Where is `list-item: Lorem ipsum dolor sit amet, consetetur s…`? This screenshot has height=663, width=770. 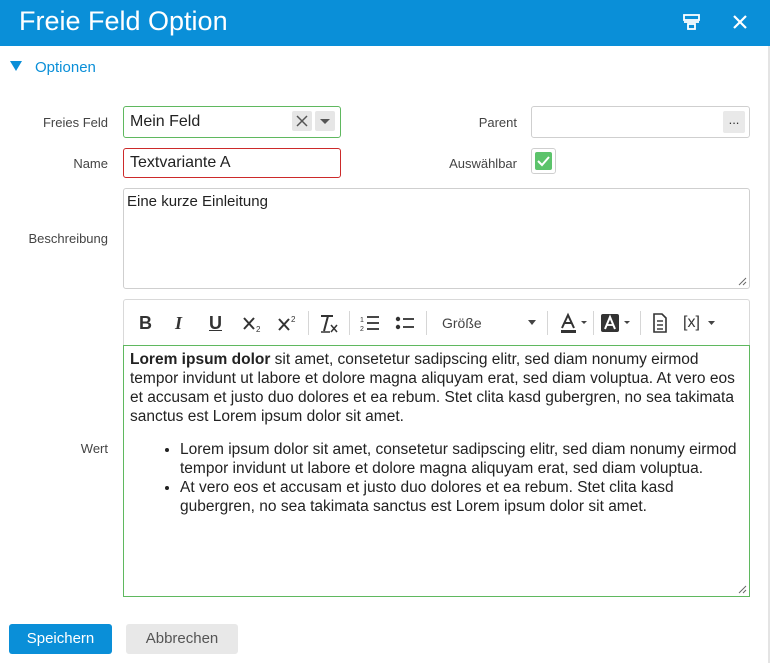 list-item: Lorem ipsum dolor sit amet, consetetur s… is located at coordinates (461, 459).